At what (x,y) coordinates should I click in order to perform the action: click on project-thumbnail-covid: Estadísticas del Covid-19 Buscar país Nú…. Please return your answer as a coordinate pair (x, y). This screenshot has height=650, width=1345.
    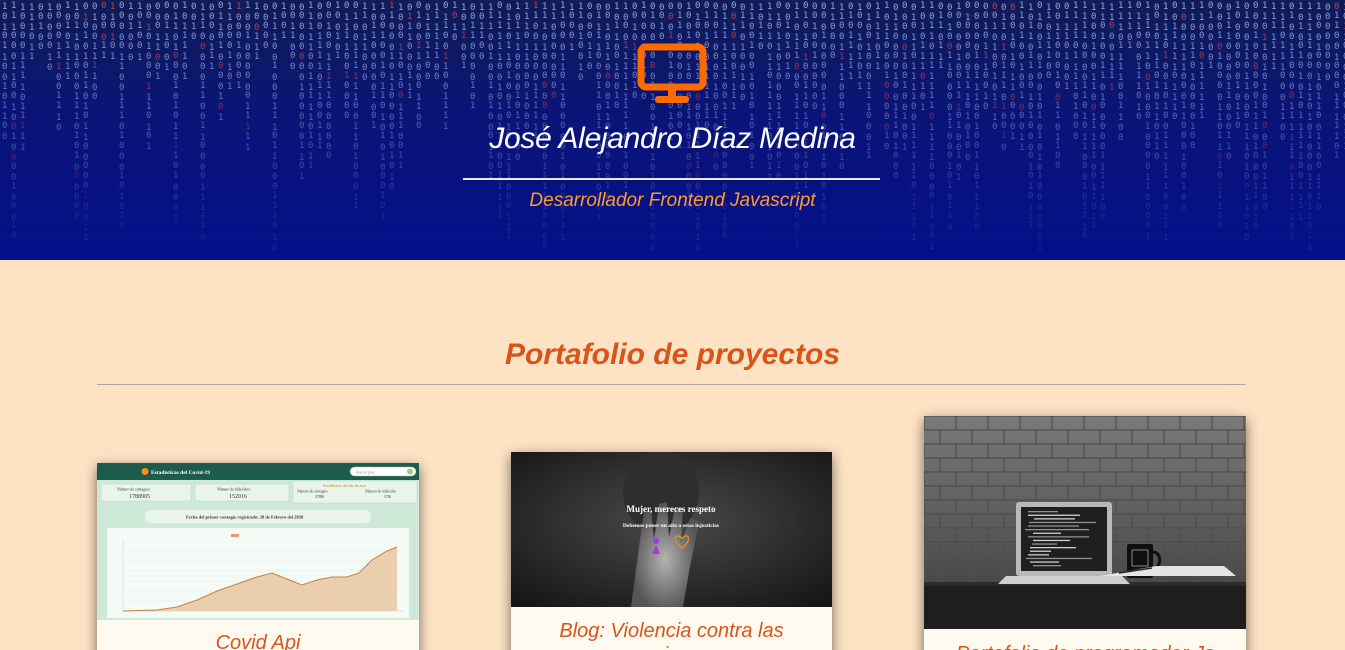
    Looking at the image, I should click on (258, 541).